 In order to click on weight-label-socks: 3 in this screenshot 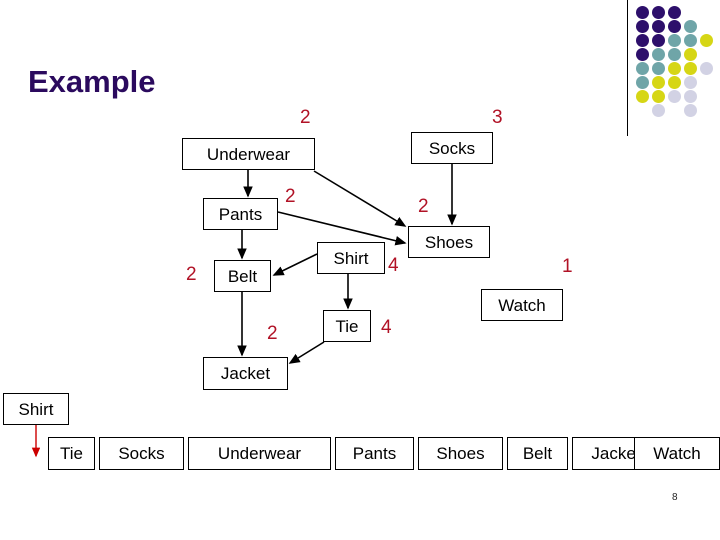, I will do `click(497, 117)`.